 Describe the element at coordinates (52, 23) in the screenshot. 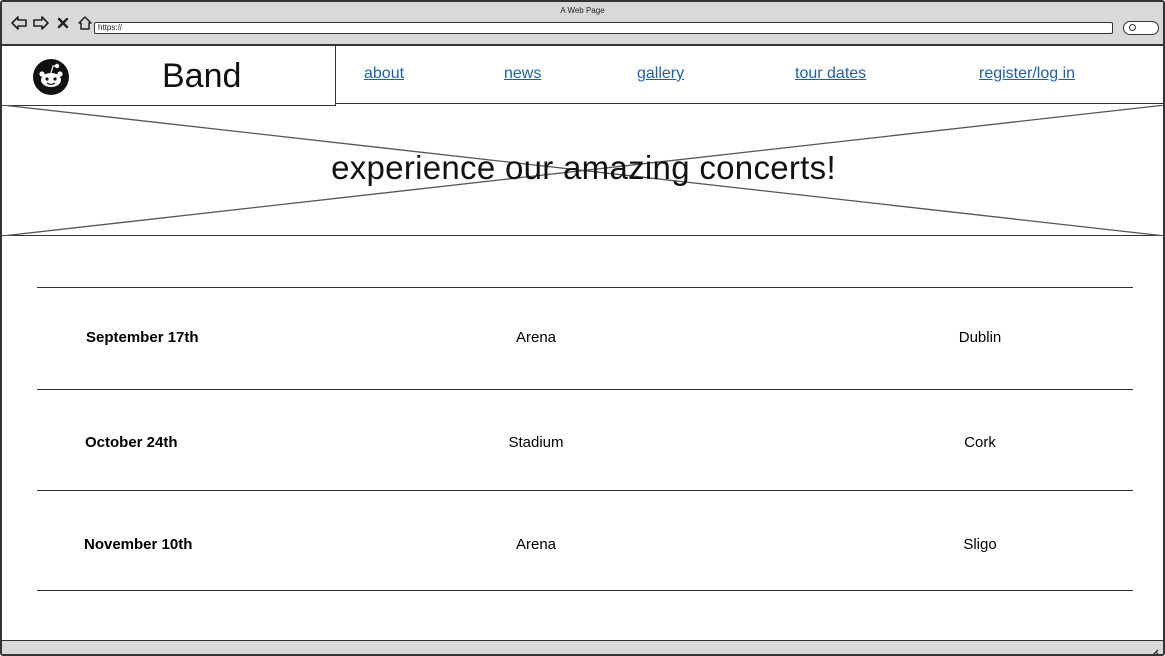

I see `browser-nav-buttons` at that location.